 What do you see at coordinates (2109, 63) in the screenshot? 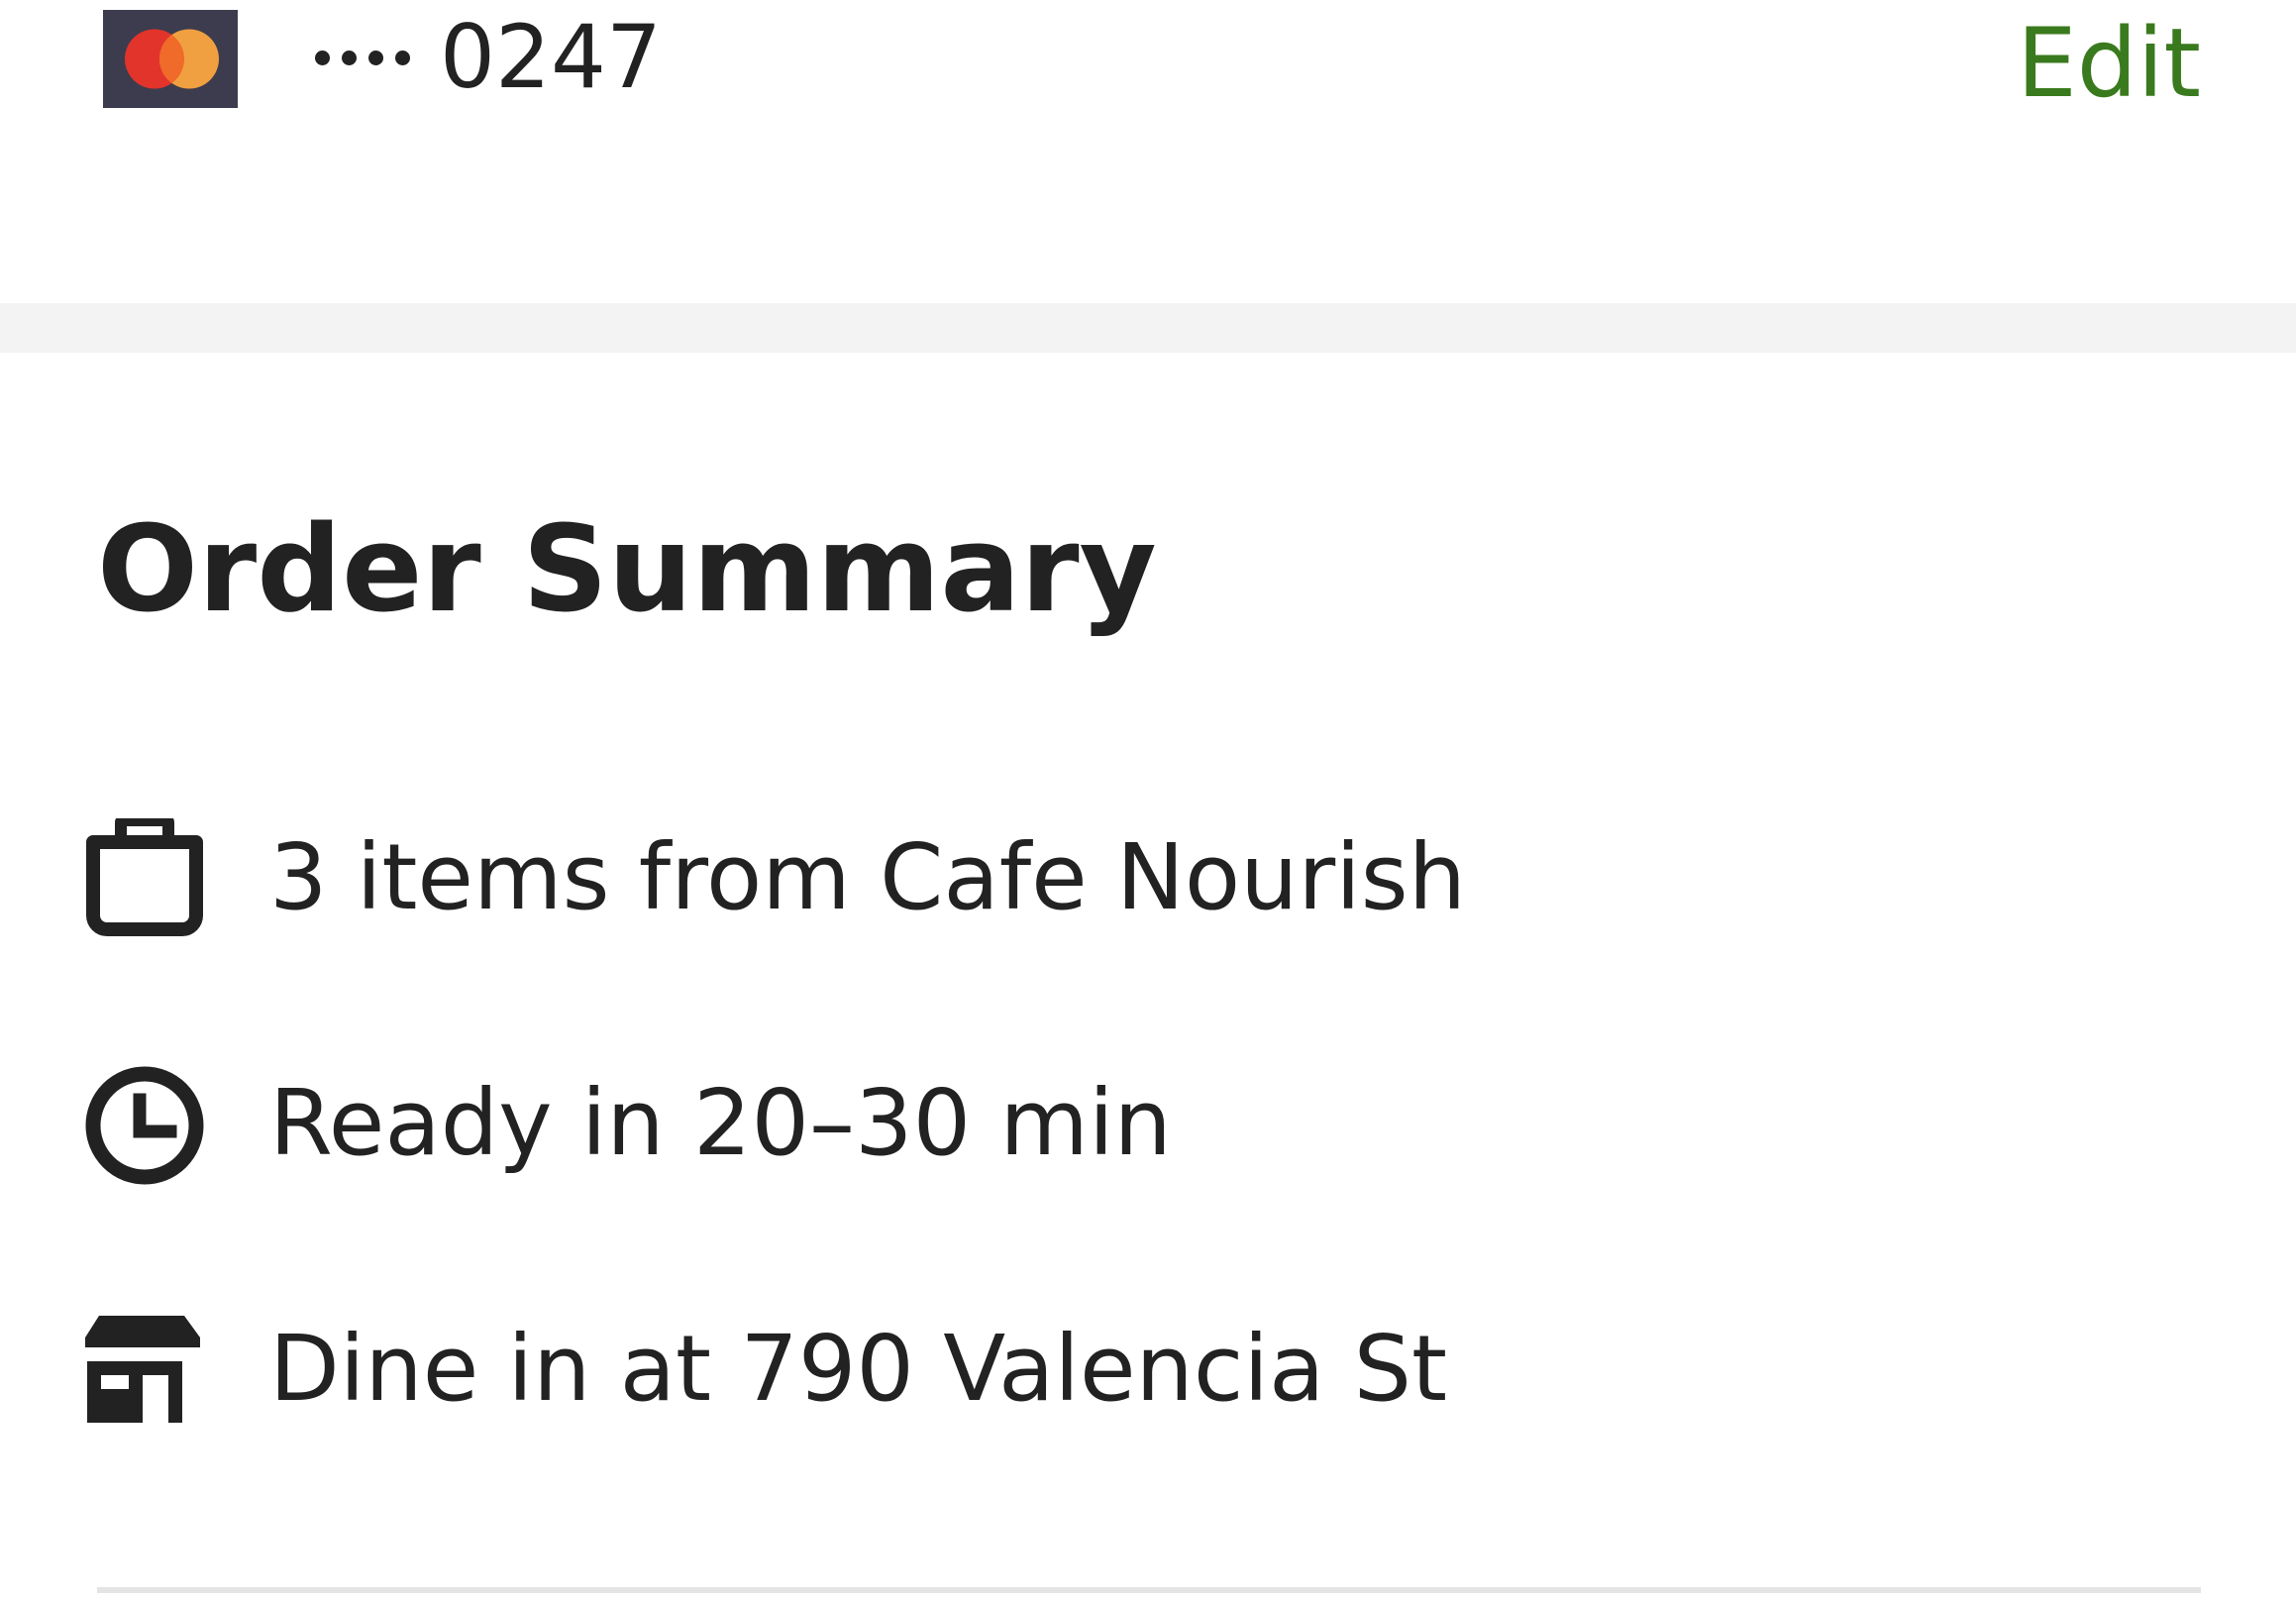
I see `edit-payment-button: Edit` at bounding box center [2109, 63].